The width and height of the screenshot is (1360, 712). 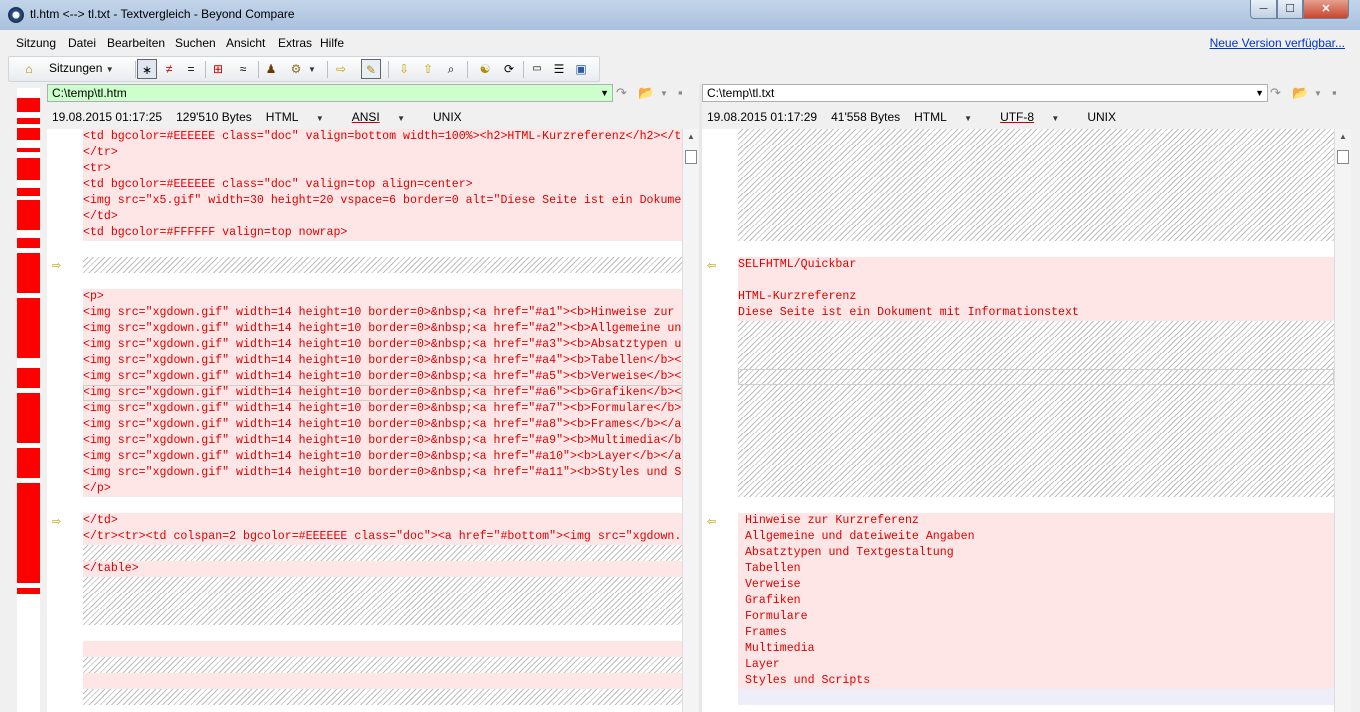 I want to click on right-scrollbar: ▲, so click(x=1342, y=420).